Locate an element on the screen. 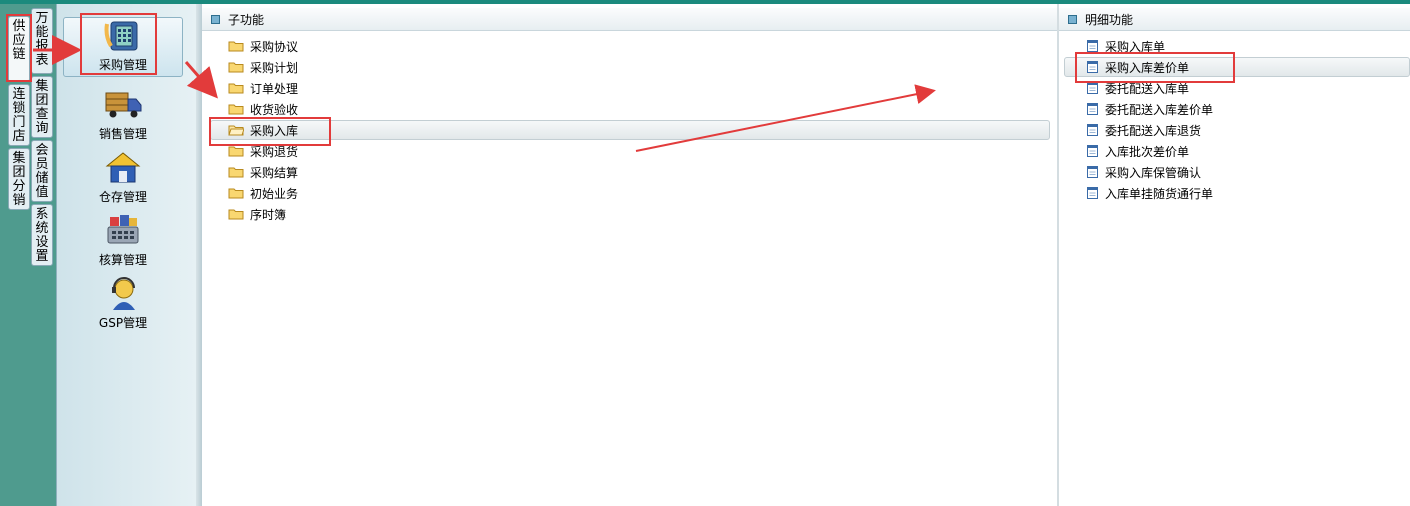  detail-function-item: 委托配送入库退货 is located at coordinates (1144, 130).